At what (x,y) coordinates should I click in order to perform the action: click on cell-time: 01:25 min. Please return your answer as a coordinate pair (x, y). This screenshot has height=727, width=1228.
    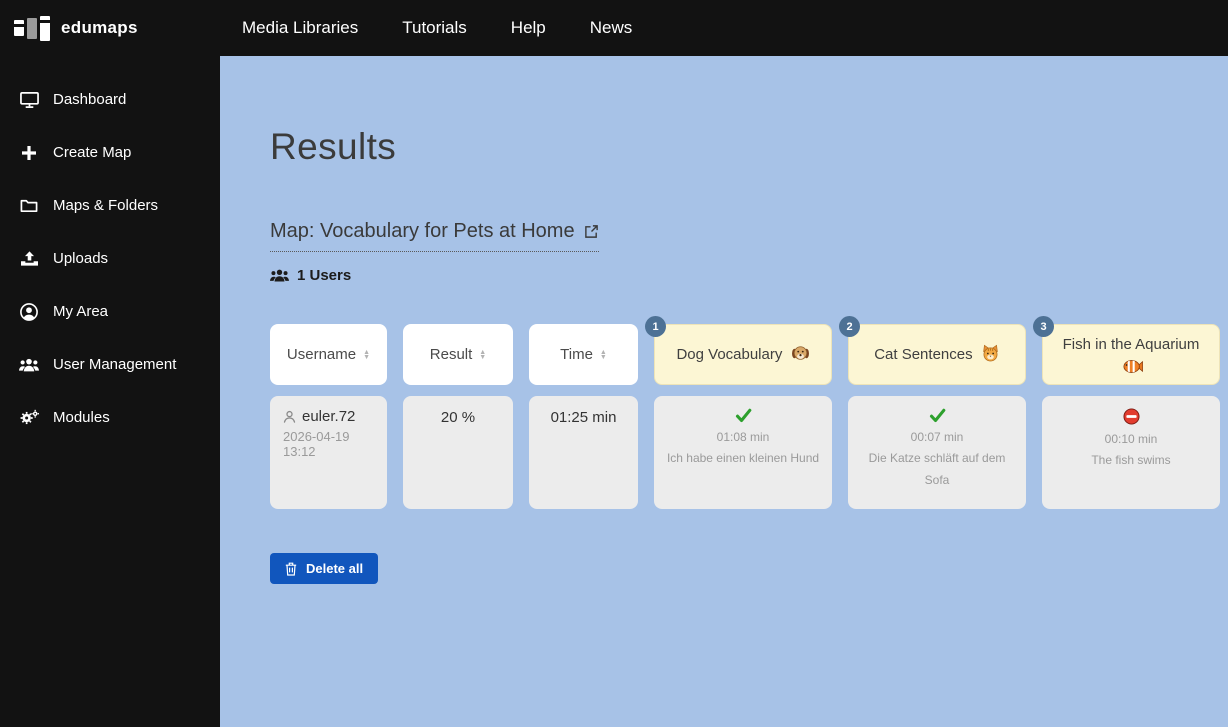
    Looking at the image, I should click on (583, 452).